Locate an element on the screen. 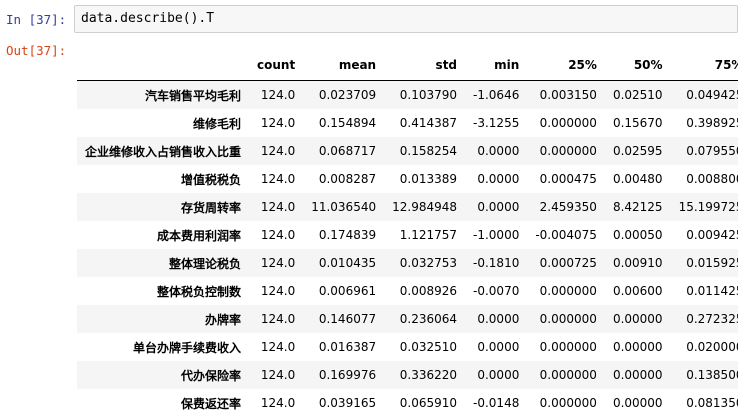 The width and height of the screenshot is (746, 419). table-cell-min: -0.0070 is located at coordinates (496, 291).